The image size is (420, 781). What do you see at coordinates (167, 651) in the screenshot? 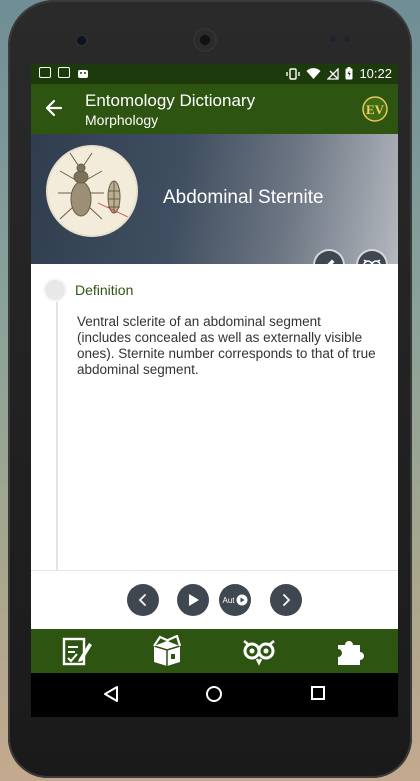
I see `box-icon` at bounding box center [167, 651].